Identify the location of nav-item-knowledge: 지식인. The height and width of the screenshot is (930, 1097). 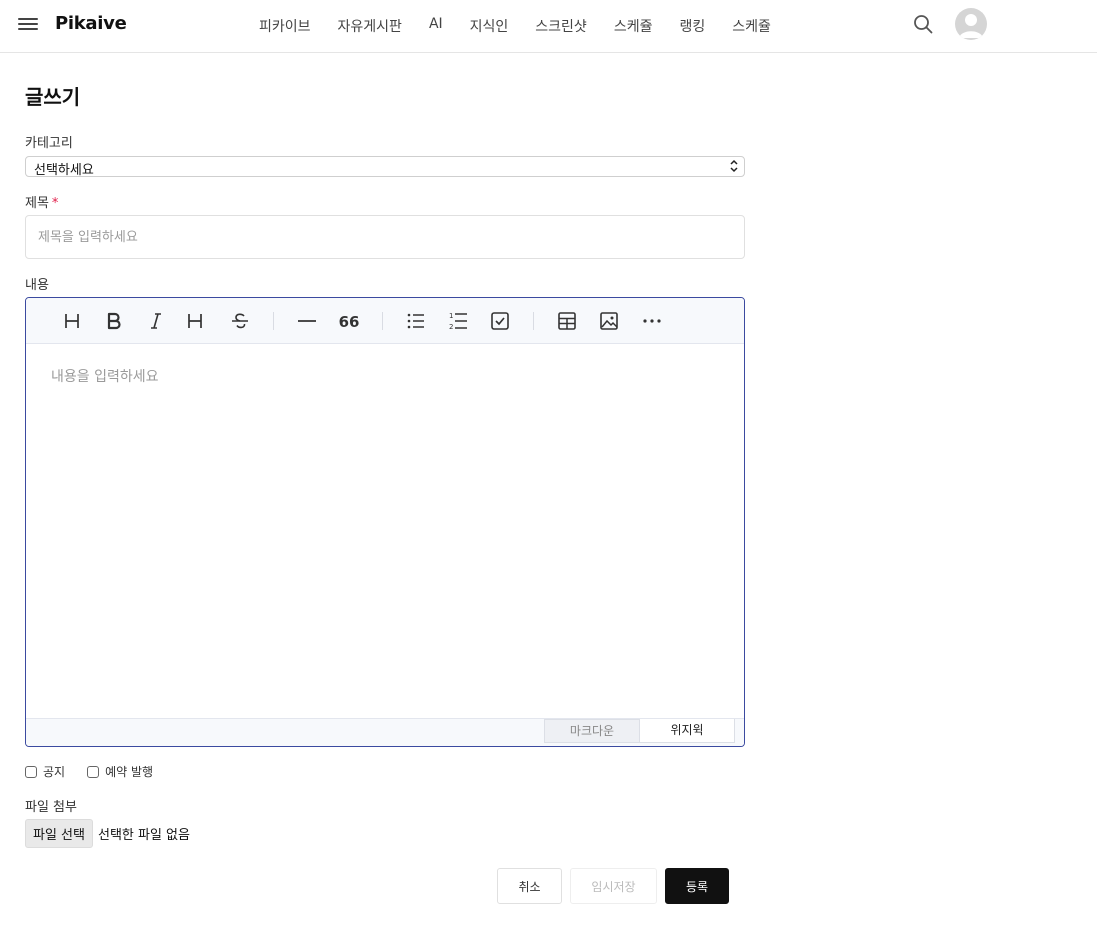
(489, 26).